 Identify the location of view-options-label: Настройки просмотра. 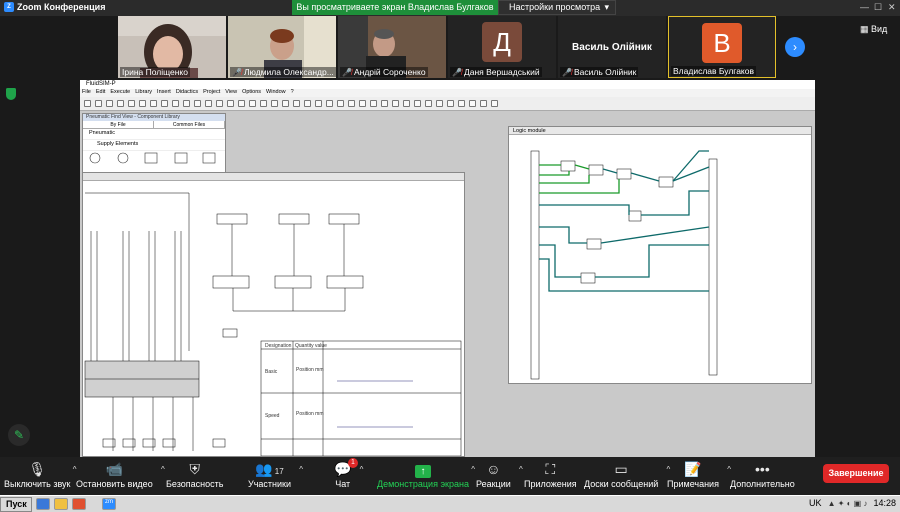
(555, 7).